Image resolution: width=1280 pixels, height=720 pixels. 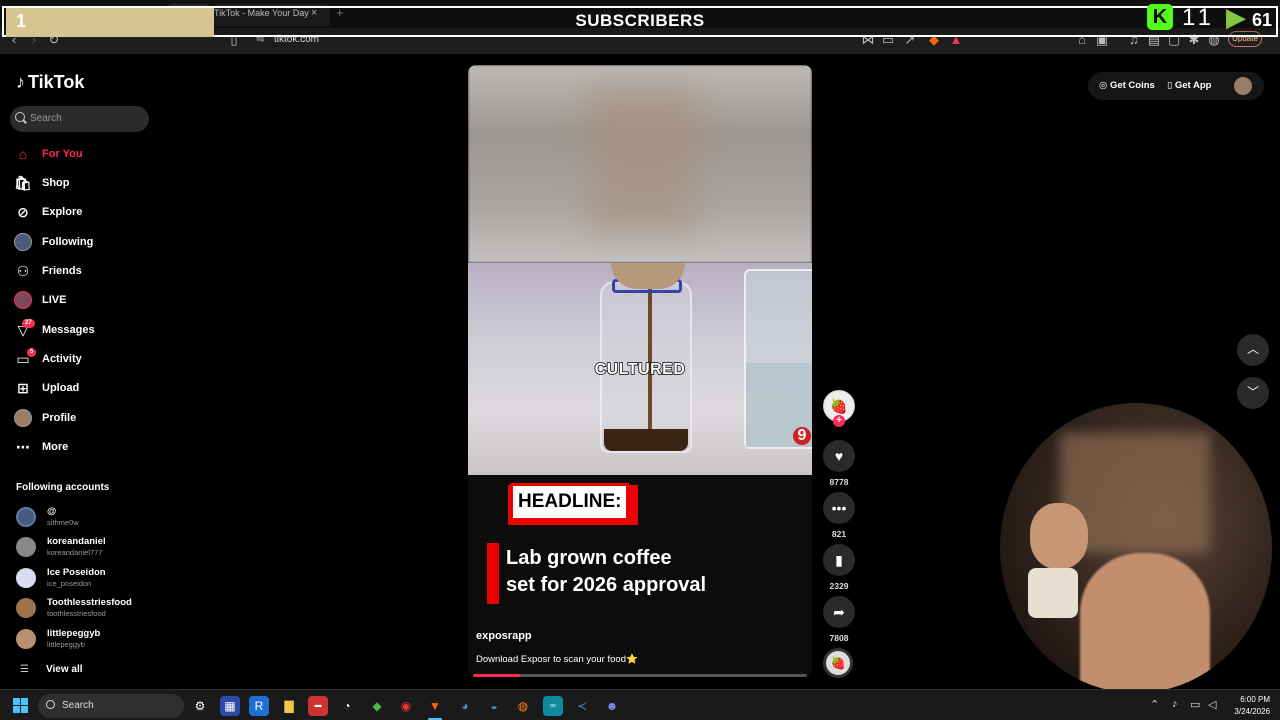 What do you see at coordinates (23, 388) in the screenshot?
I see `upload-icon: ⊞` at bounding box center [23, 388].